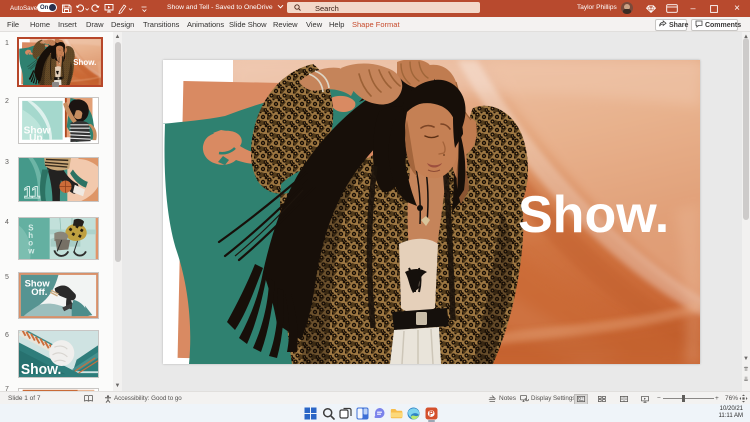 Image resolution: width=750 pixels, height=422 pixels. Describe the element at coordinates (39, 292) in the screenshot. I see `svg-text: Off.` at that location.